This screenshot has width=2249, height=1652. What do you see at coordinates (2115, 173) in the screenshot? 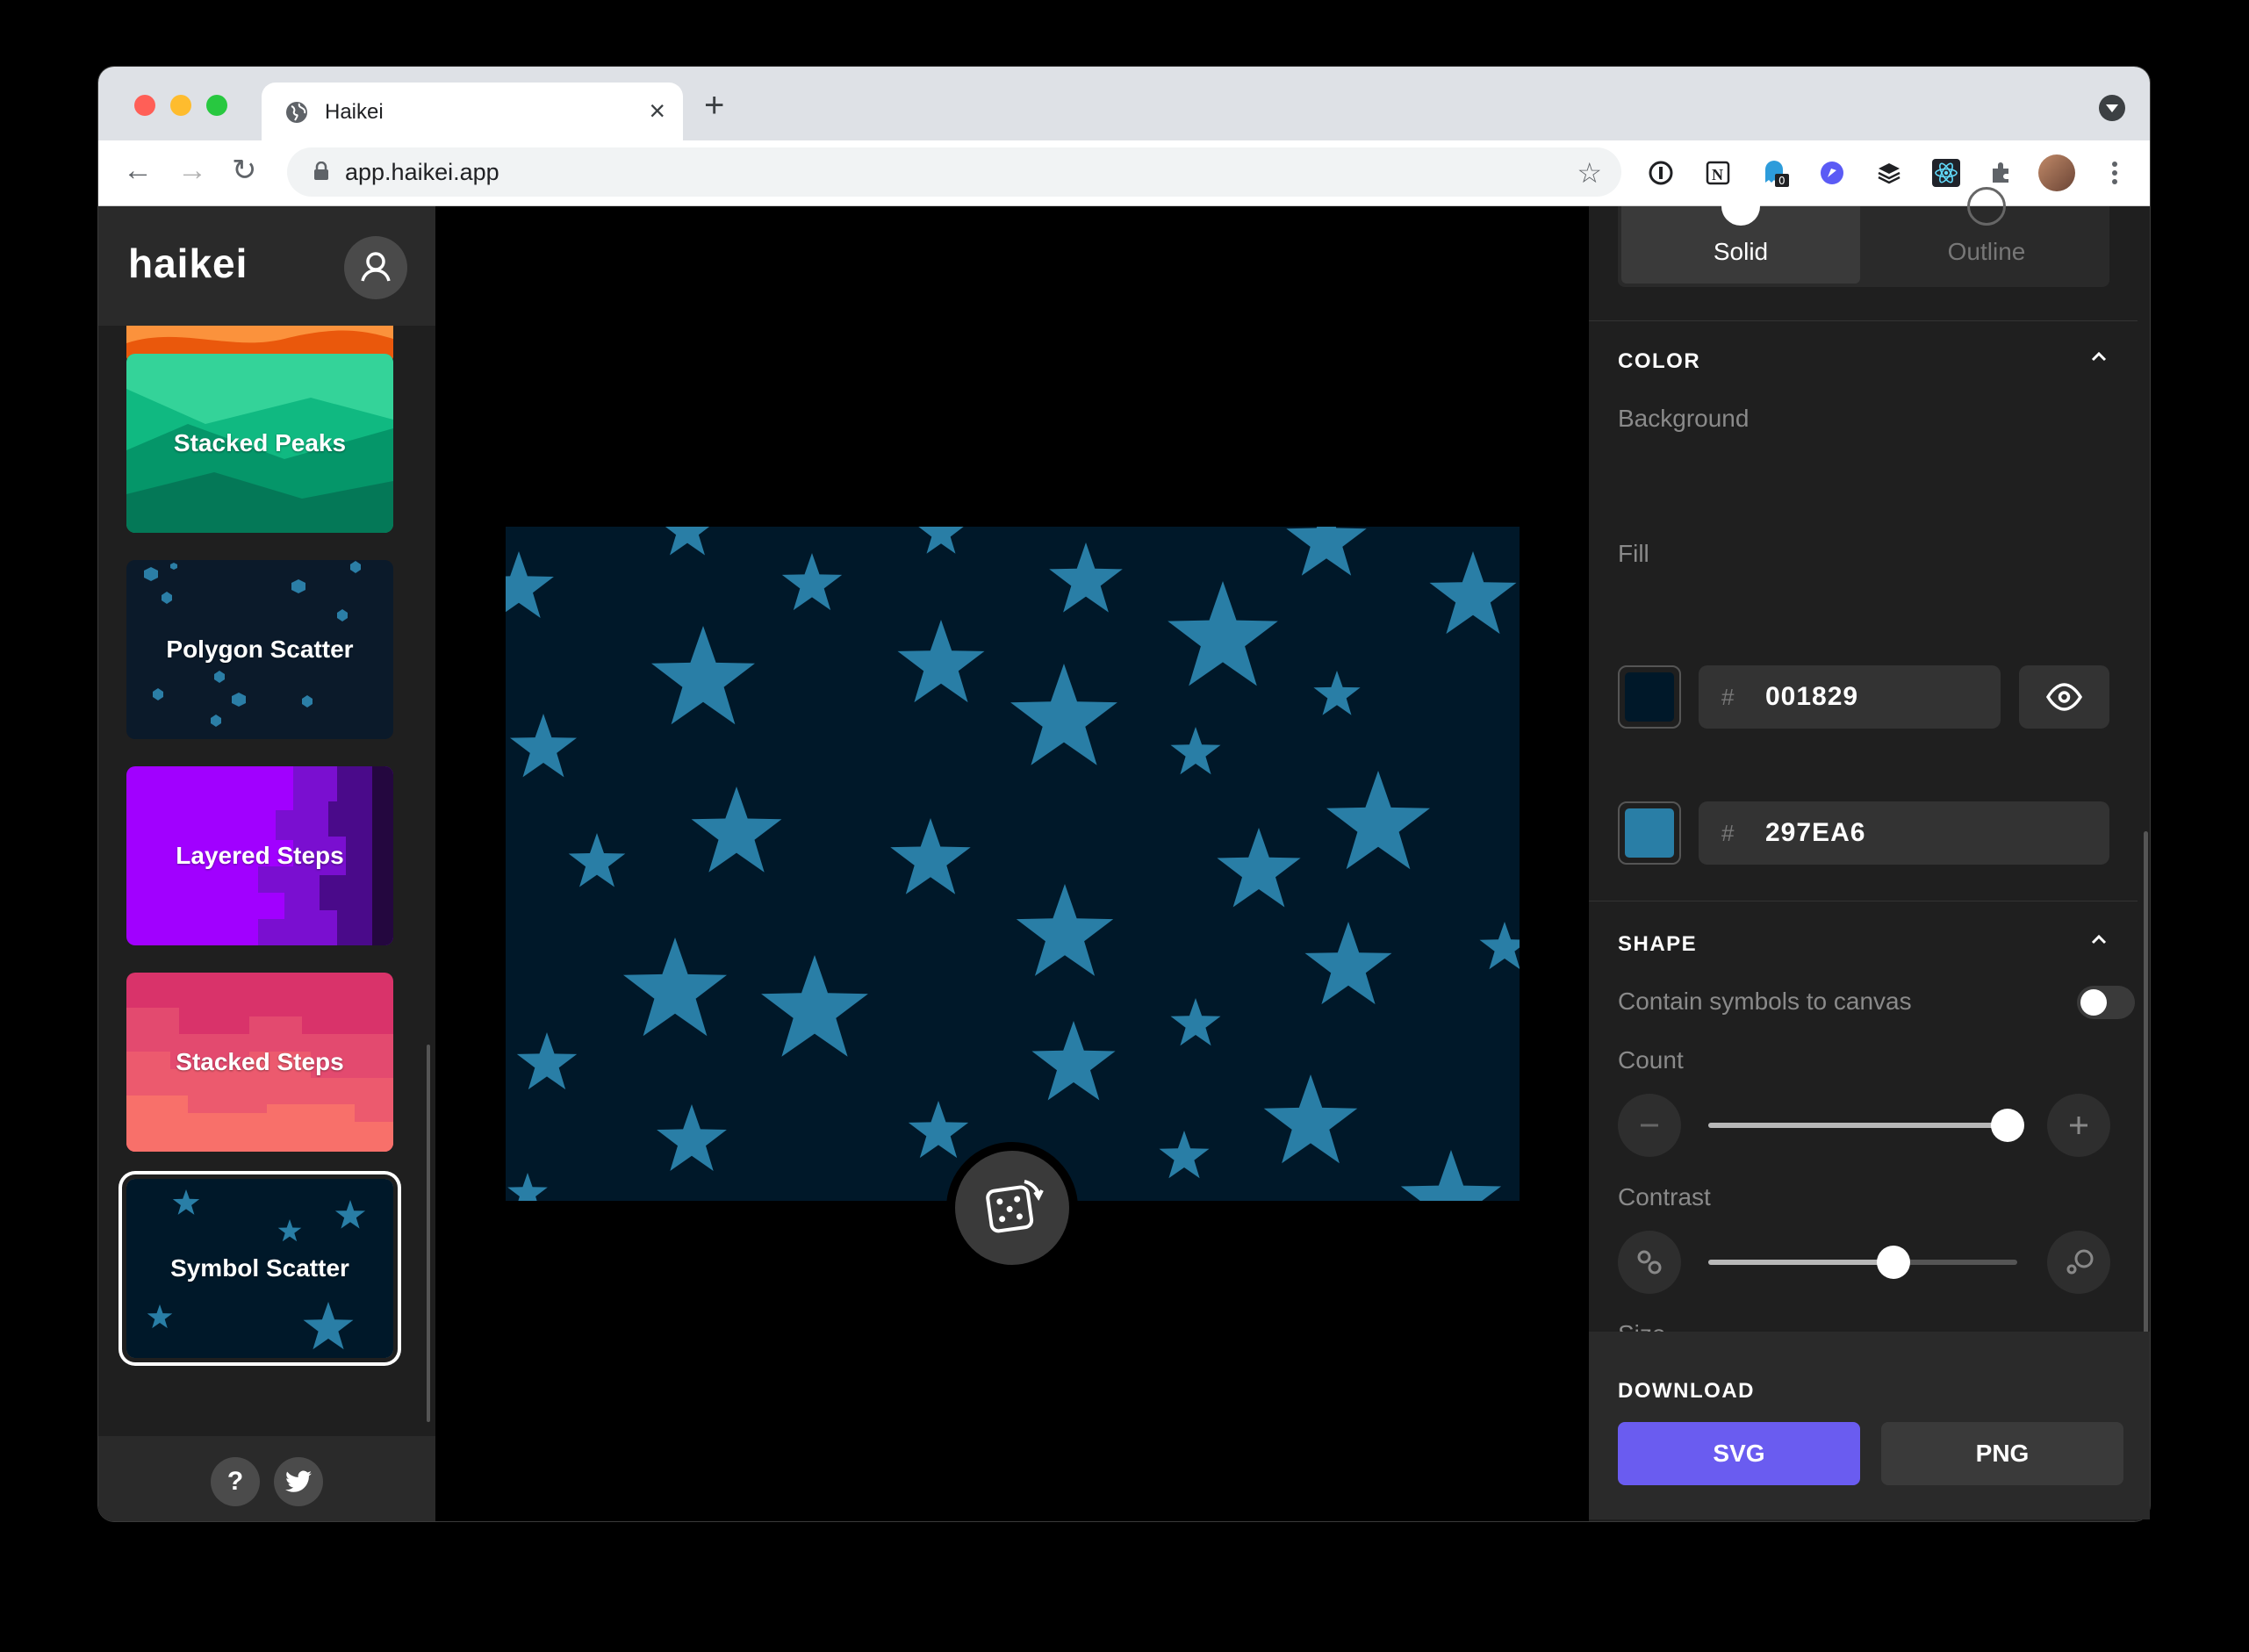
I see `more-menu-icon` at bounding box center [2115, 173].